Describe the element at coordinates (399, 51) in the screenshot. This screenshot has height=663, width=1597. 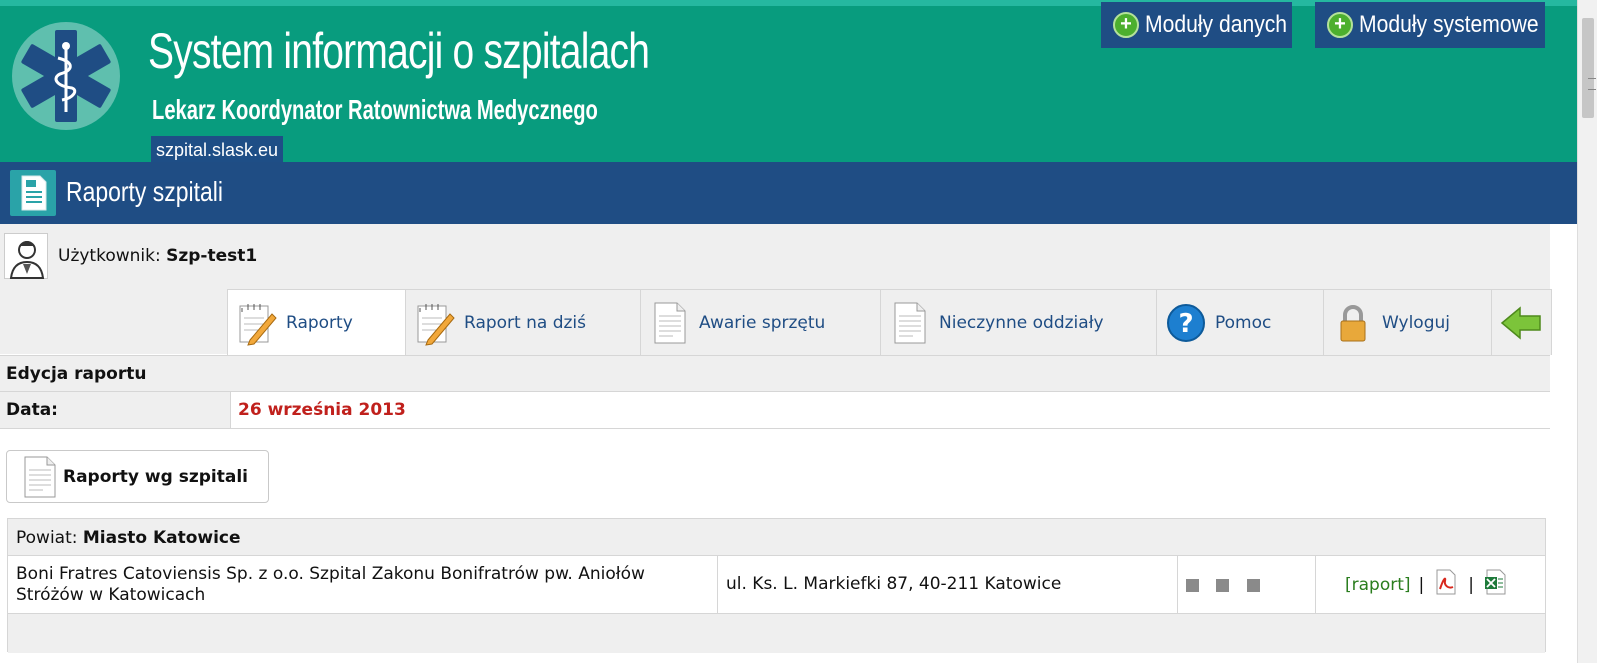
I see `app-title: System informacji o szpitalach` at that location.